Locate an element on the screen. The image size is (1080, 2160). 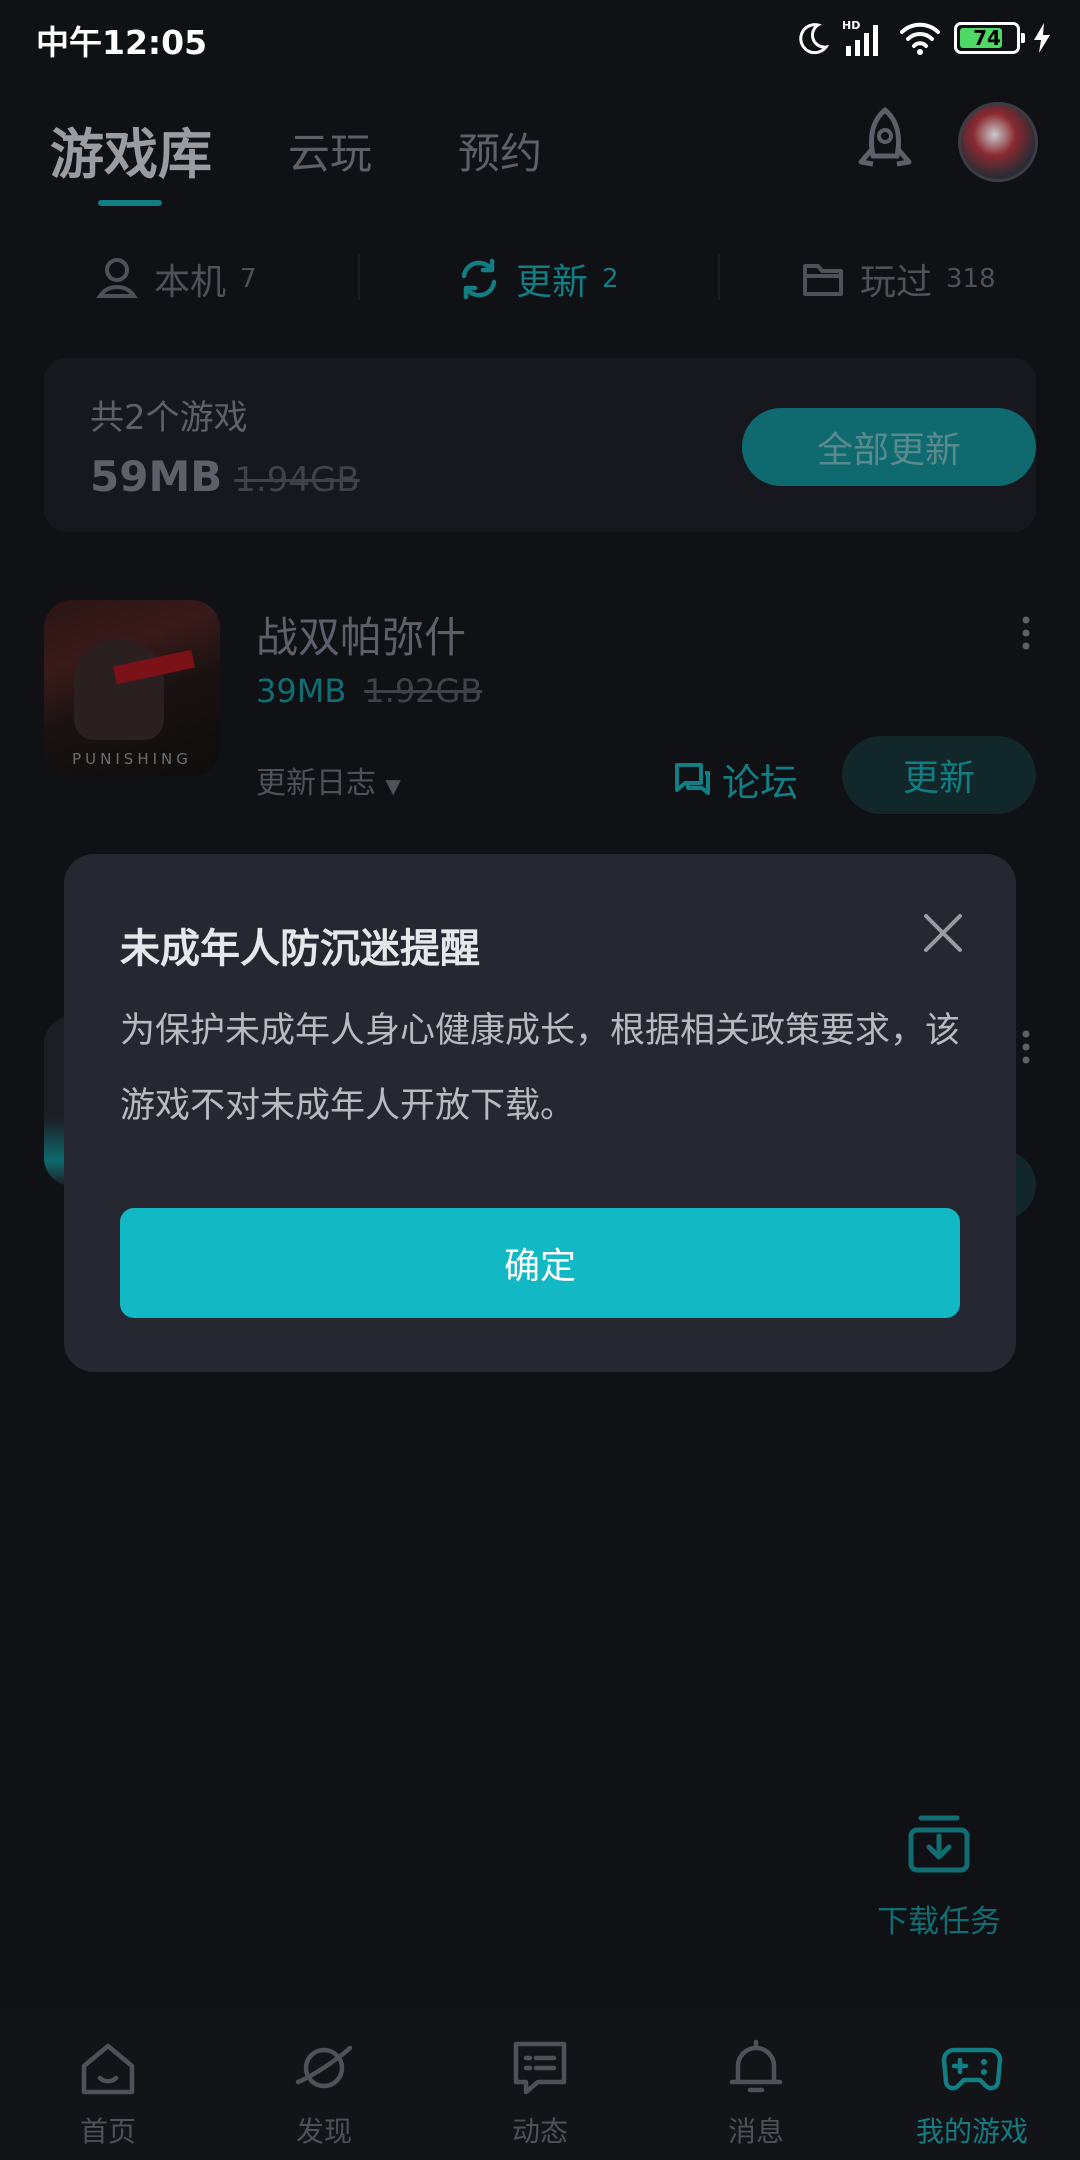
forum-link: 论坛 is located at coordinates (735, 779).